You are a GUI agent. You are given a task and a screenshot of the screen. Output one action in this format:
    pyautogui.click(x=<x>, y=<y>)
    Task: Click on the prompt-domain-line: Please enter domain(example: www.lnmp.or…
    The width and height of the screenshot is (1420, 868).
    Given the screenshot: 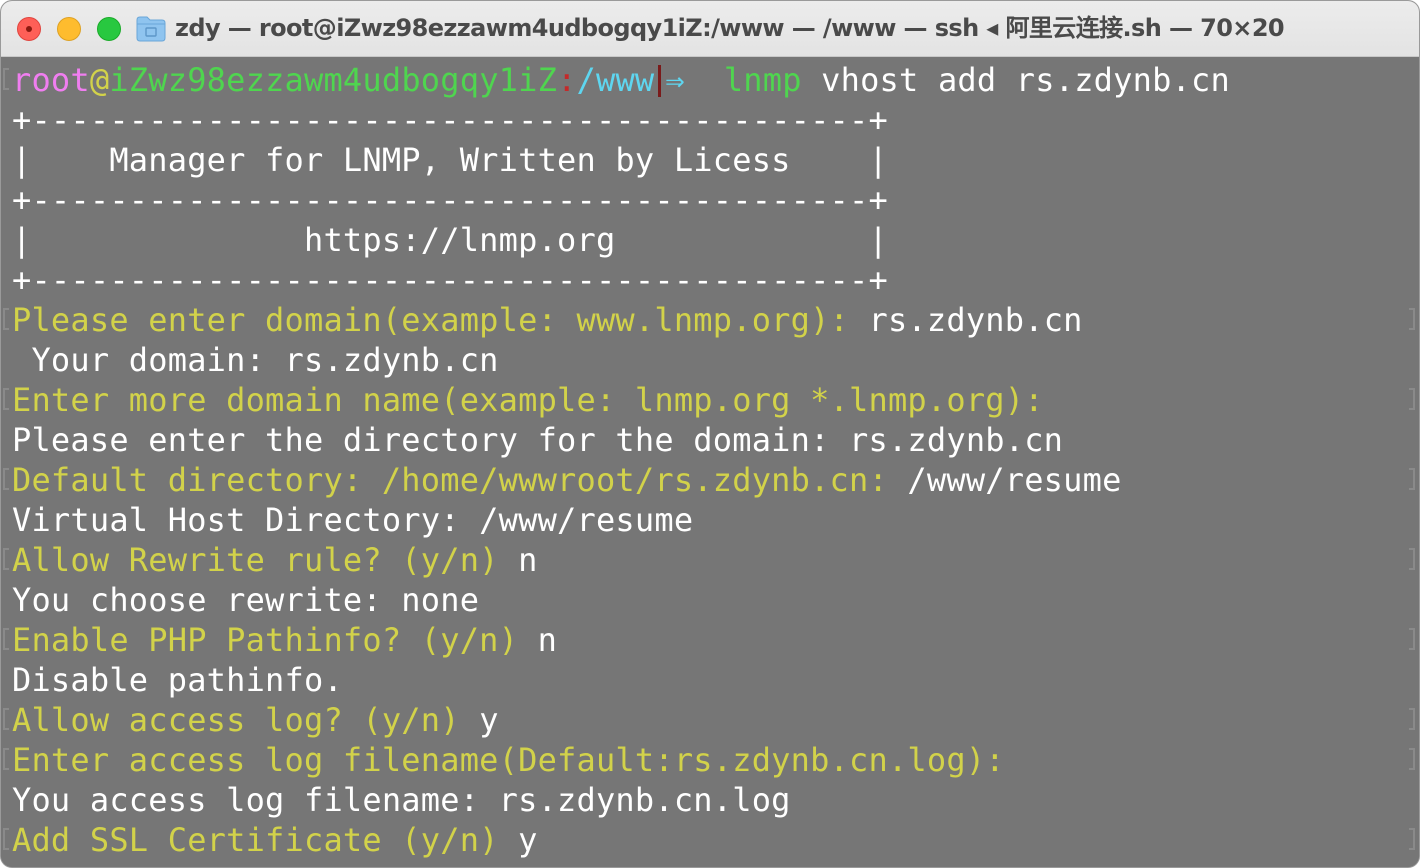 What is the action you would take?
    pyautogui.click(x=547, y=320)
    